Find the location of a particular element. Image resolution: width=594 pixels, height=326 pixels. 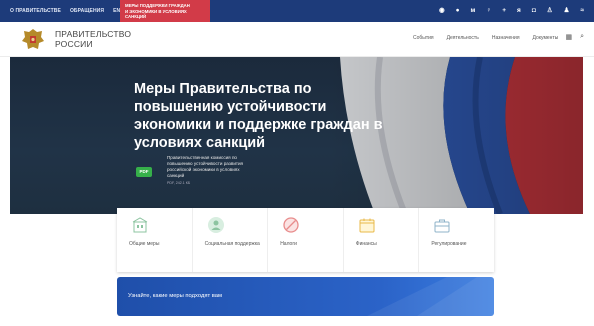

logo-line-2: РОССИИ is located at coordinates (74, 43).